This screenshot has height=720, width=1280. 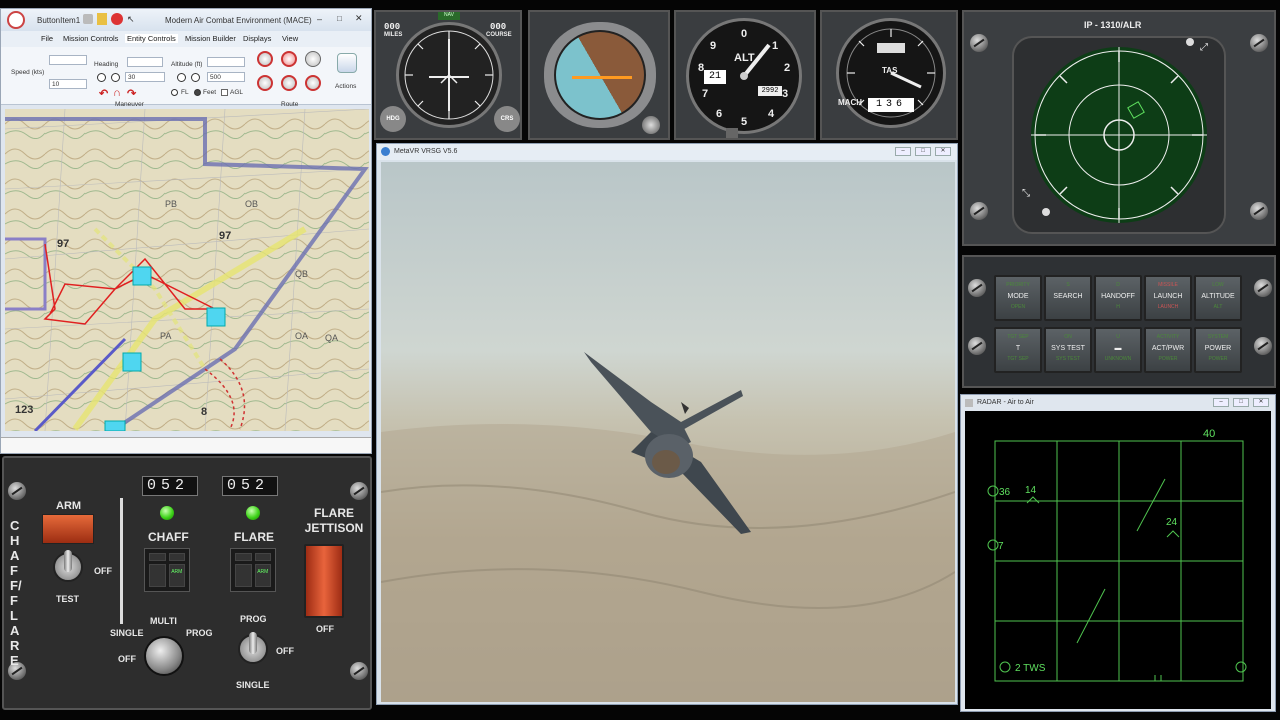 What do you see at coordinates (253, 648) in the screenshot?
I see `prog-toggle-switch` at bounding box center [253, 648].